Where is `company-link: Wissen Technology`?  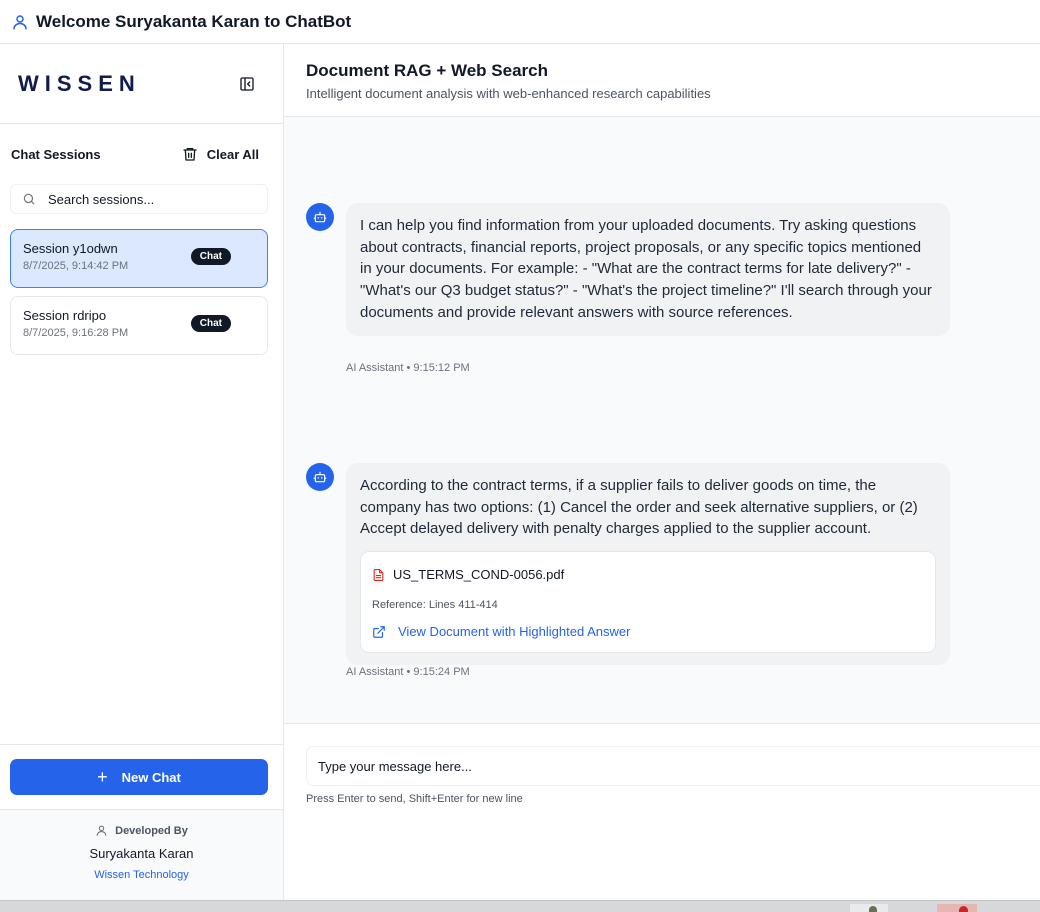
company-link: Wissen Technology is located at coordinates (141, 875).